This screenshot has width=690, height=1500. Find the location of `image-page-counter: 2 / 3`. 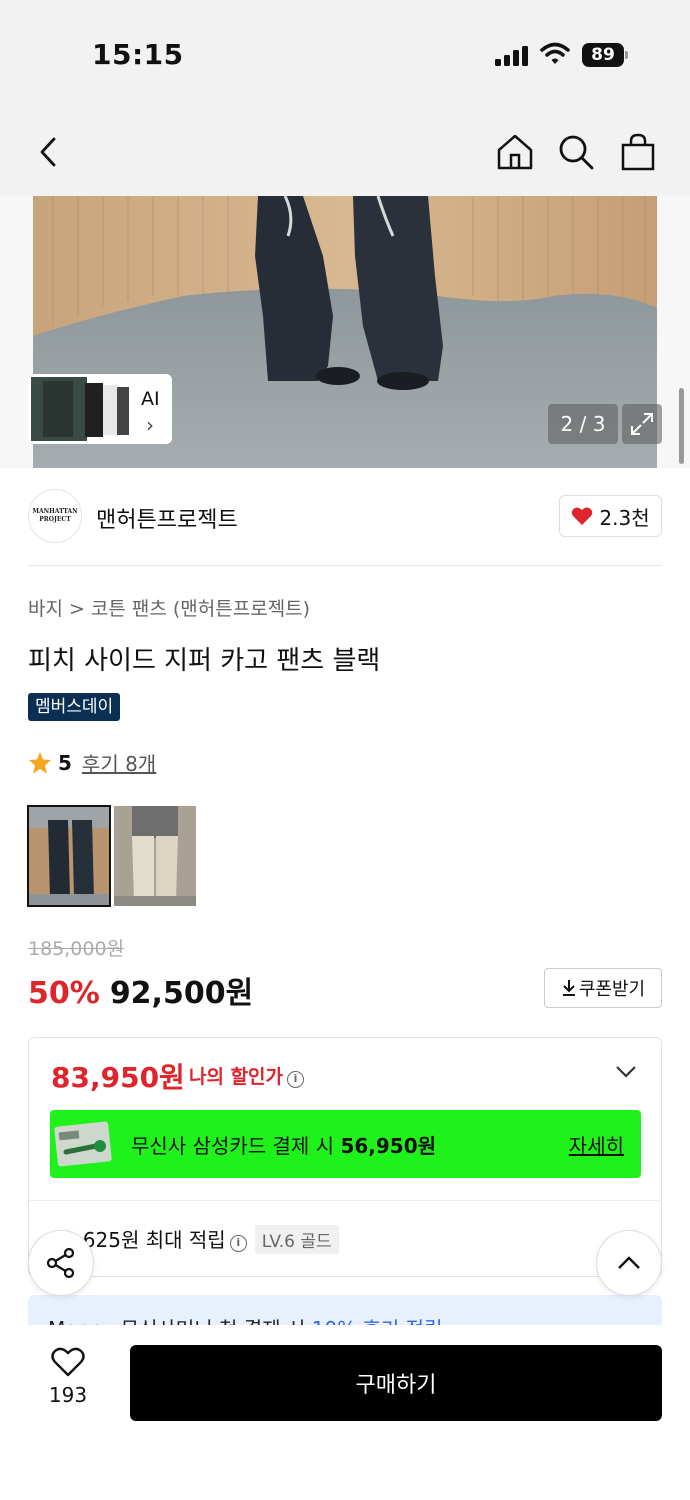

image-page-counter: 2 / 3 is located at coordinates (583, 424).